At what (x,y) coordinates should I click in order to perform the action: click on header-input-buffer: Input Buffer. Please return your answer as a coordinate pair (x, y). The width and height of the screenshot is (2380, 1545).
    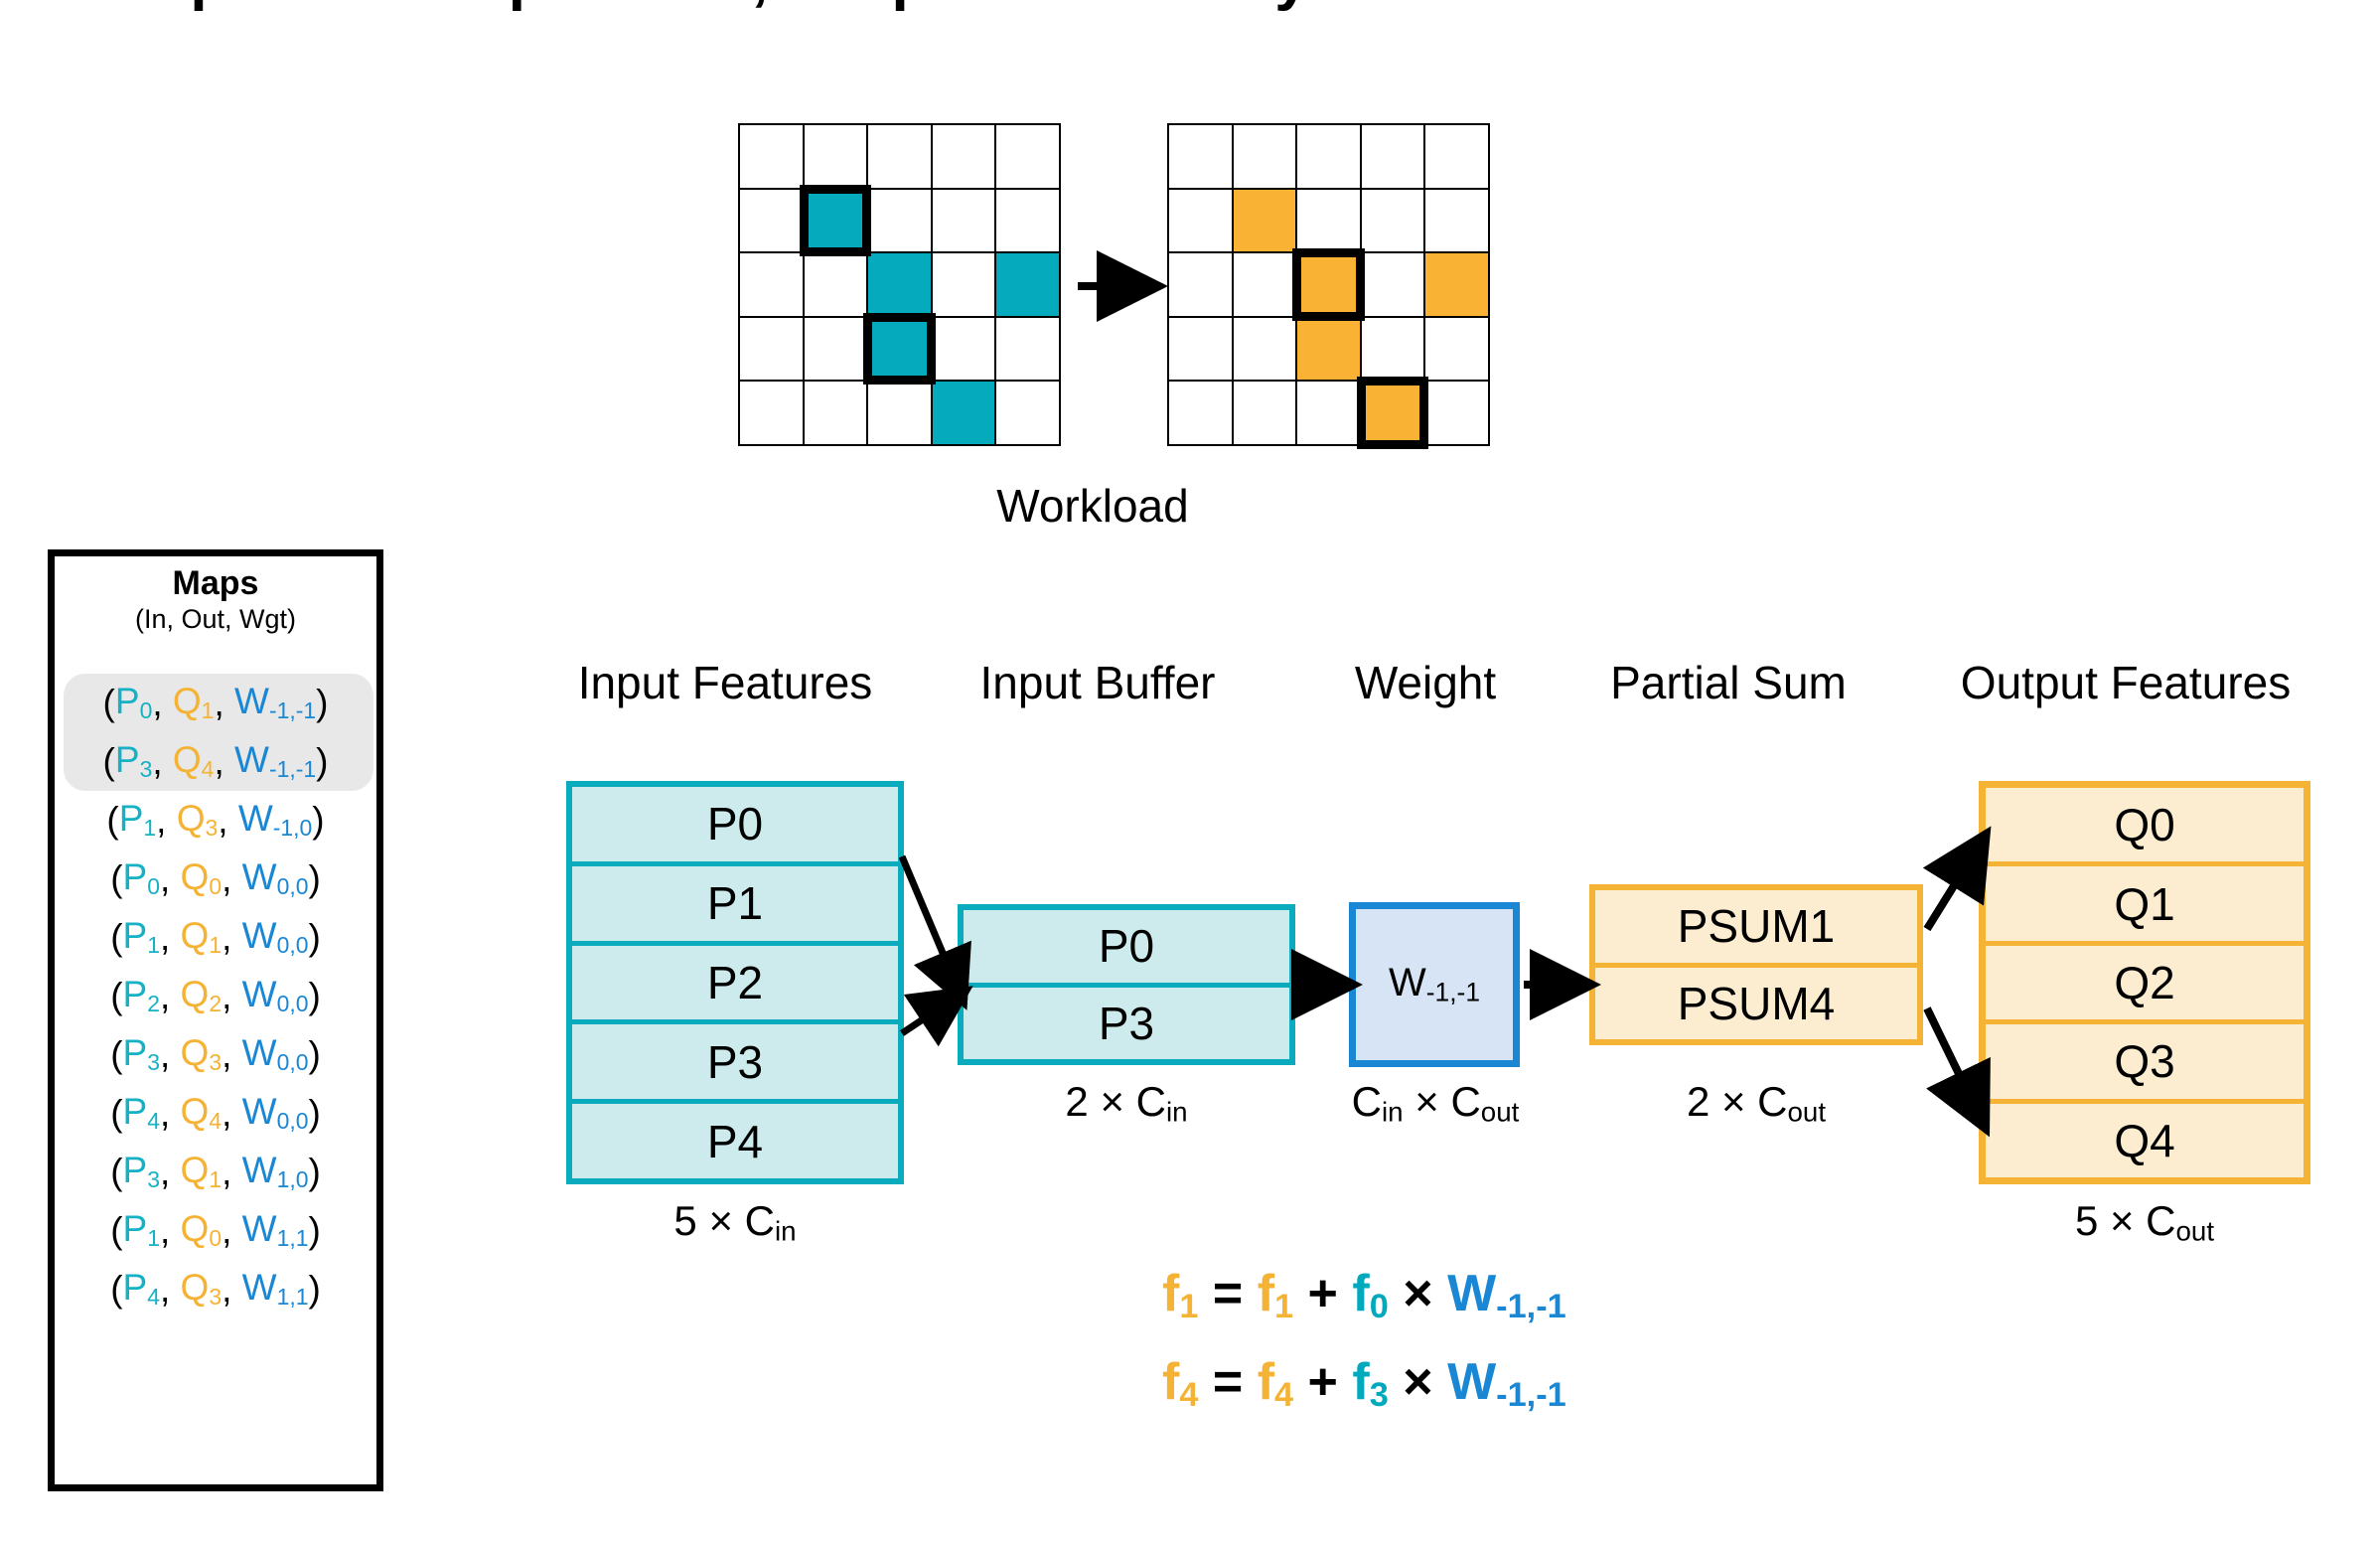
    Looking at the image, I should click on (1097, 682).